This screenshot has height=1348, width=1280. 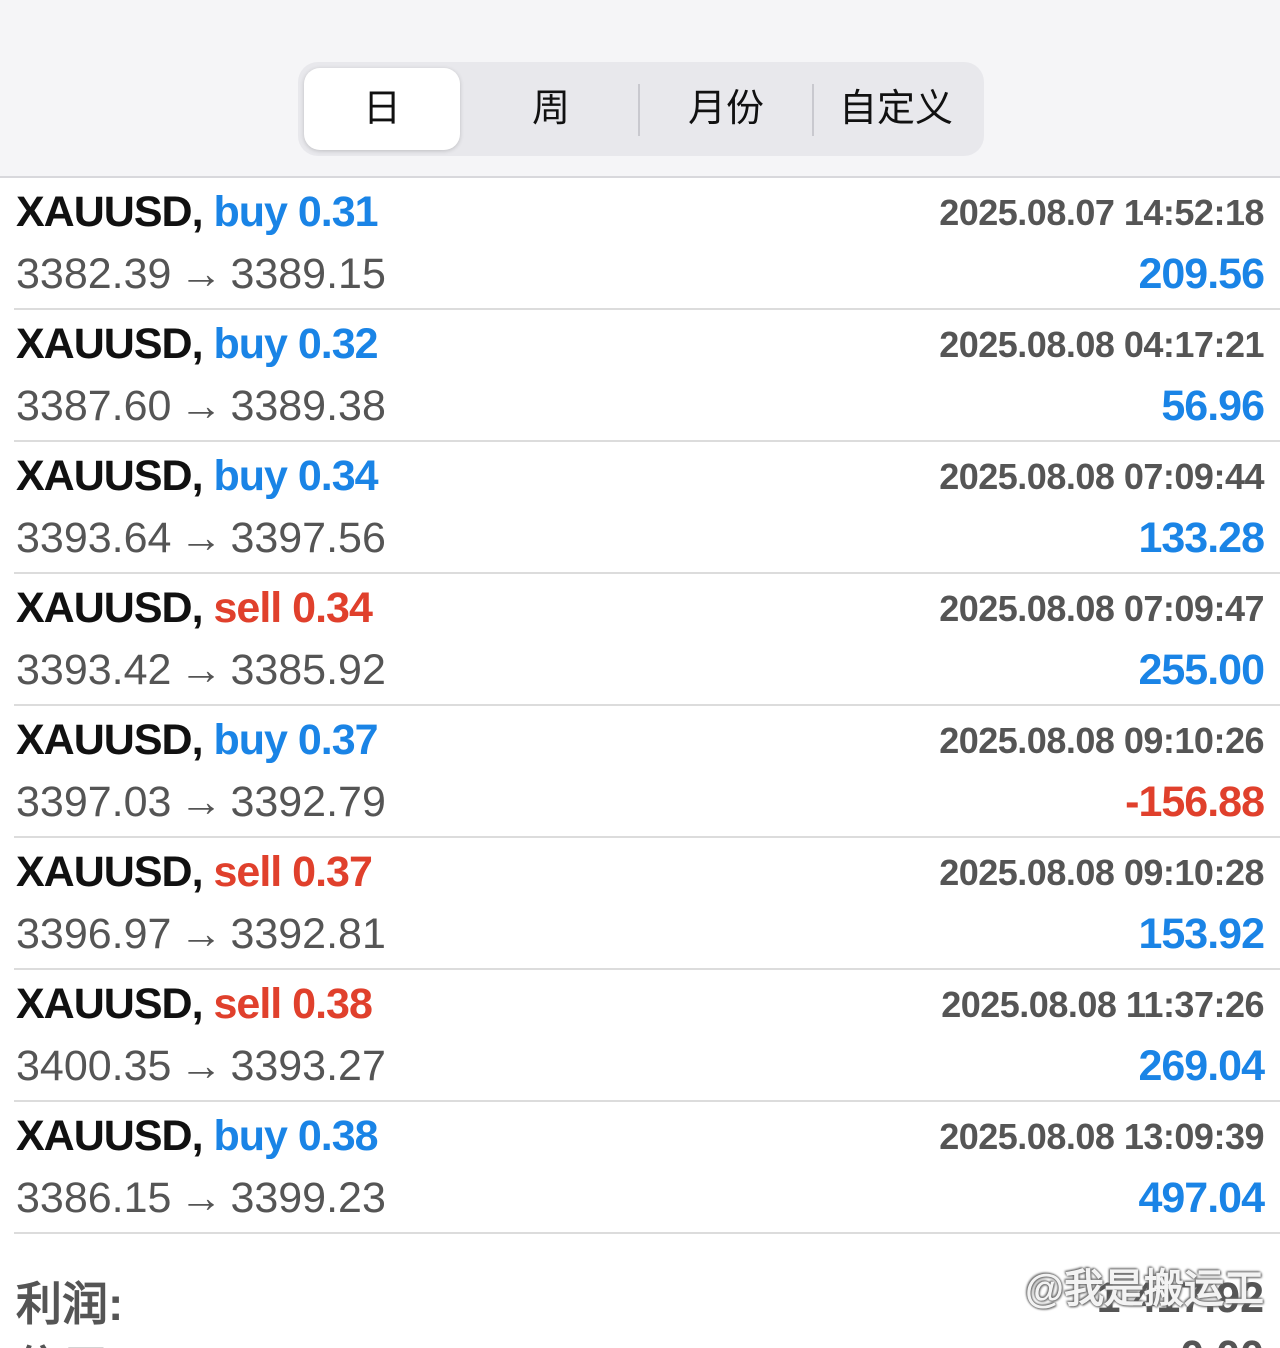 I want to click on watermark: @我是搬运工, so click(x=1144, y=1289).